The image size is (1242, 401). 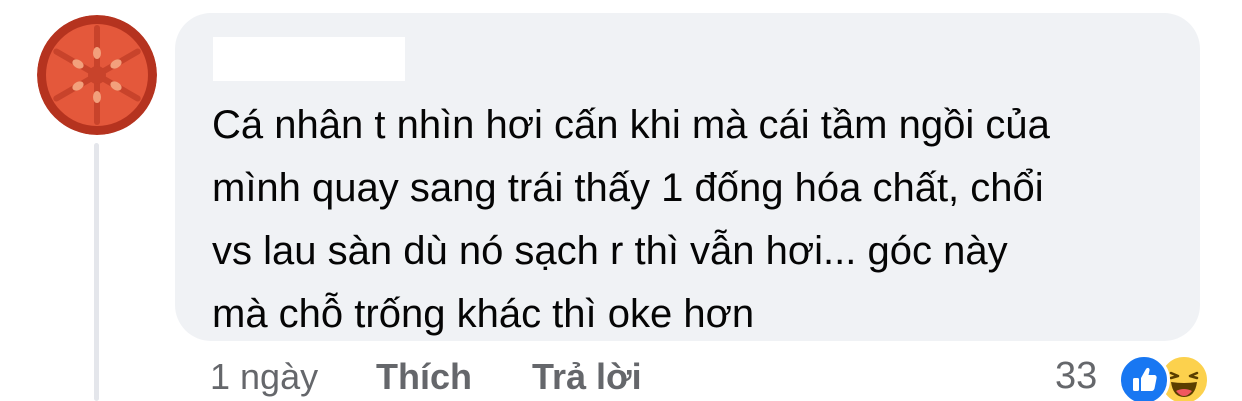 I want to click on tomato-slice-icon, so click(x=97, y=75).